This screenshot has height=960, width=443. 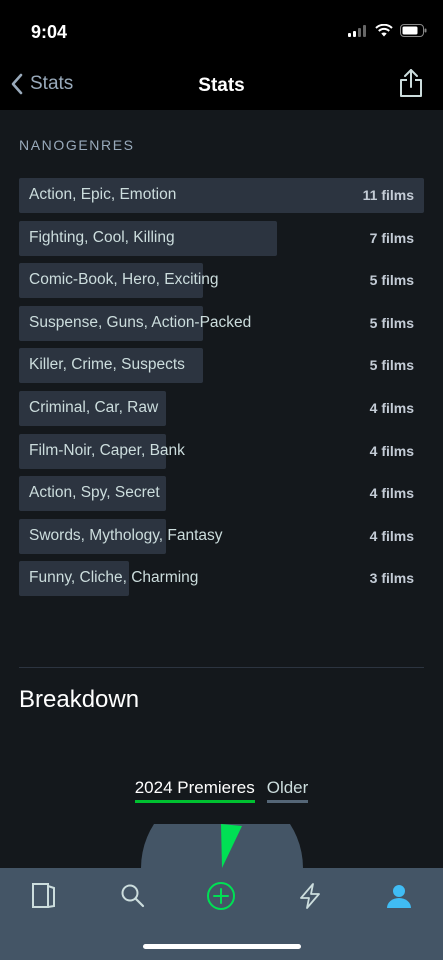 I want to click on diary-tab, so click(x=44, y=896).